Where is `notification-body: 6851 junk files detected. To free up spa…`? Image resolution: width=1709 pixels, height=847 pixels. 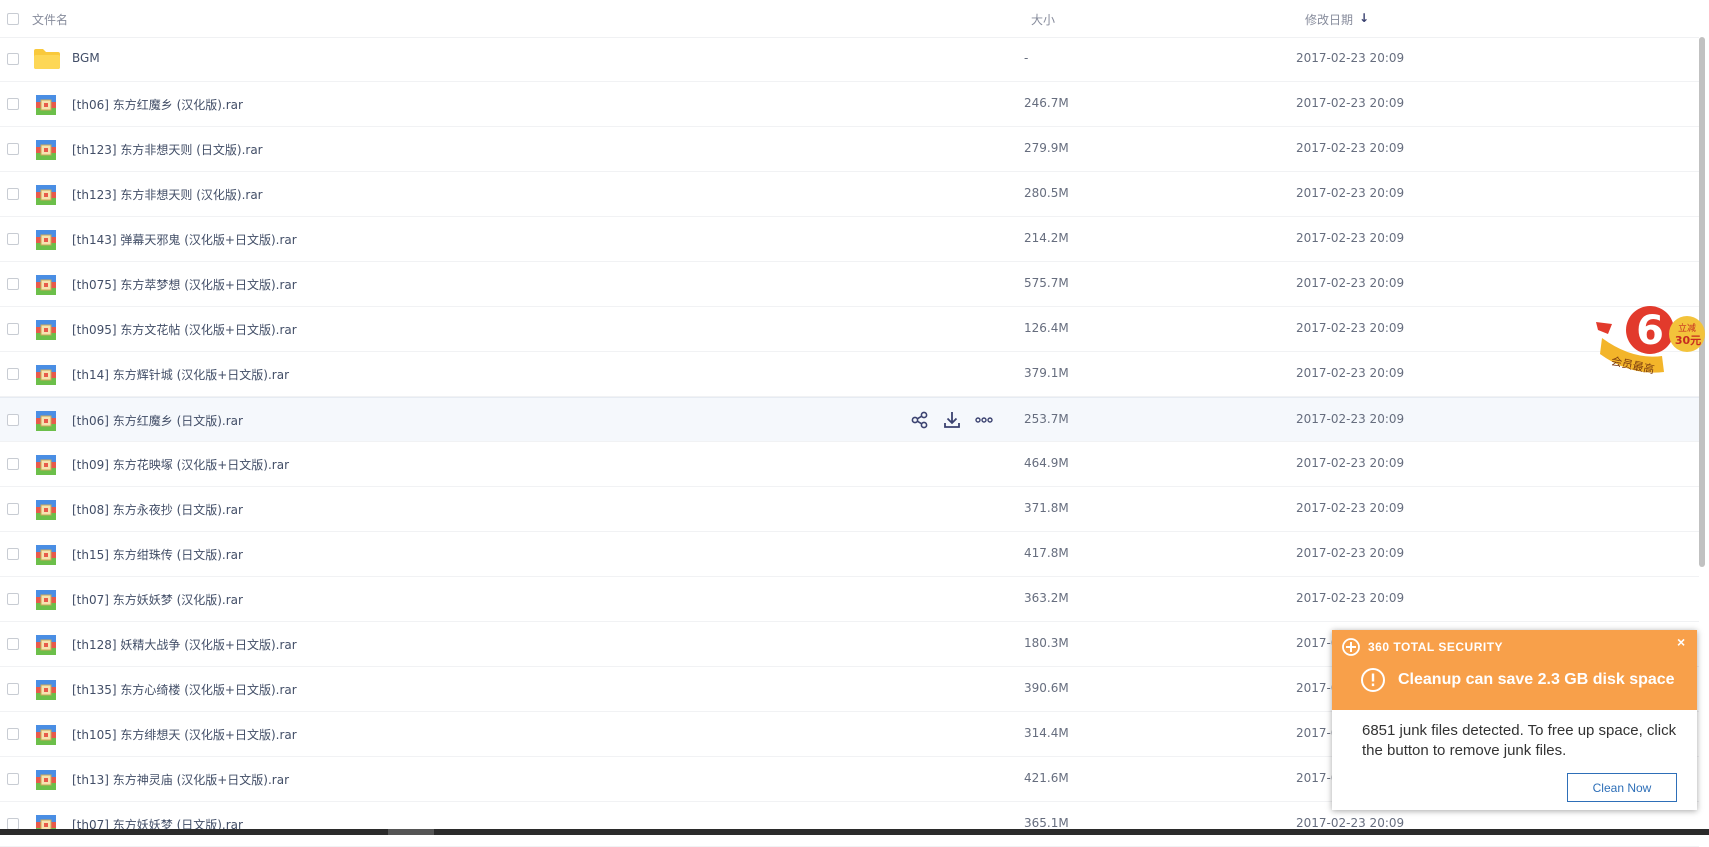 notification-body: 6851 junk files detected. To free up spa… is located at coordinates (1519, 740).